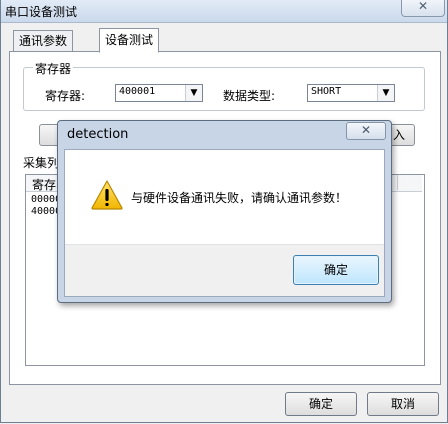 The height and width of the screenshot is (424, 448). Describe the element at coordinates (321, 404) in the screenshot. I see `ok-button: 确定` at that location.